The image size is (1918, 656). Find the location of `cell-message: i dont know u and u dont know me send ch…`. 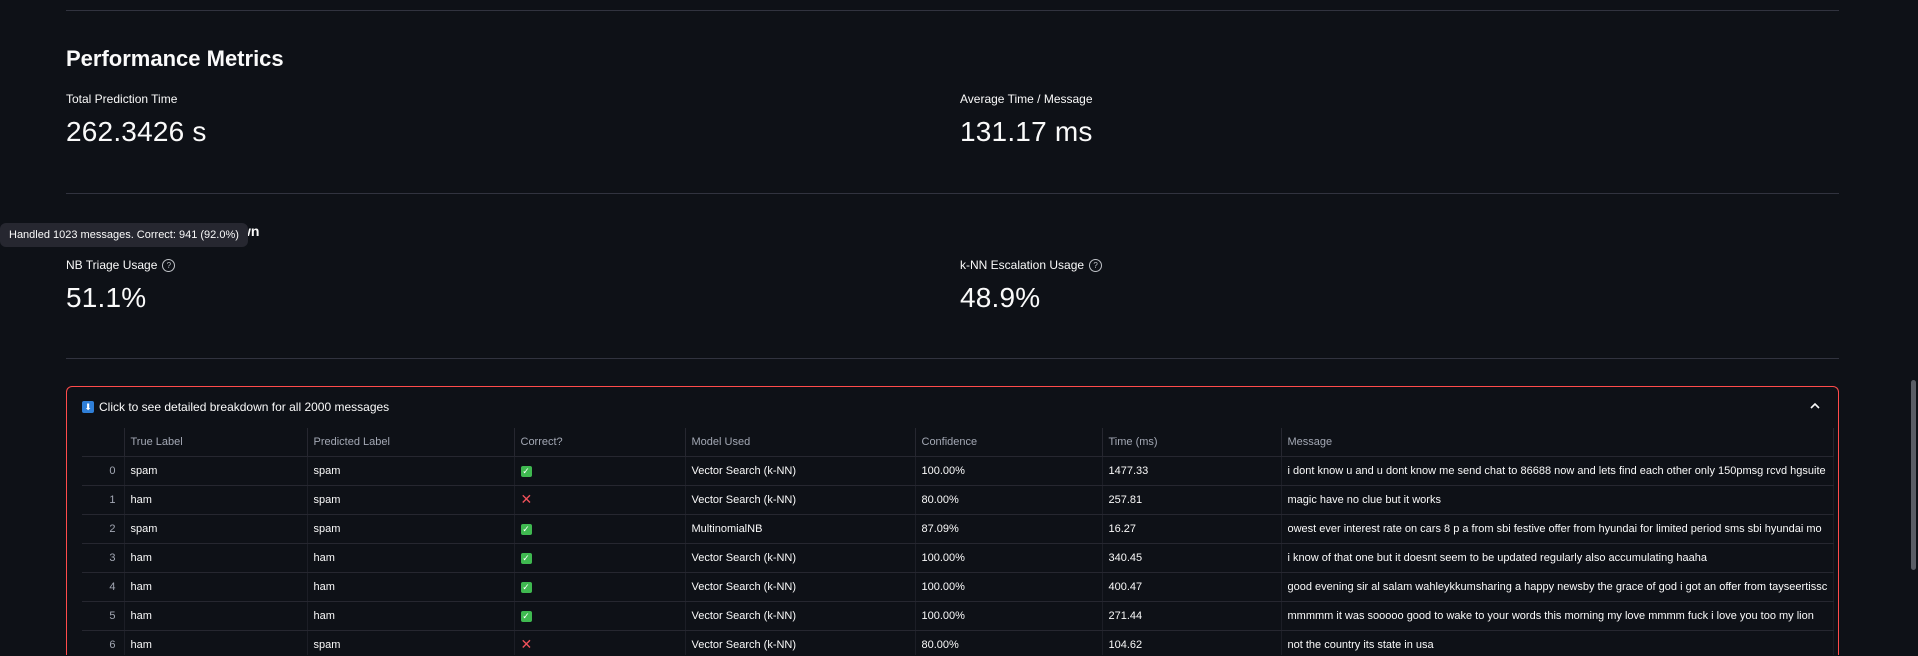

cell-message: i dont know u and u dont know me send ch… is located at coordinates (1558, 471).